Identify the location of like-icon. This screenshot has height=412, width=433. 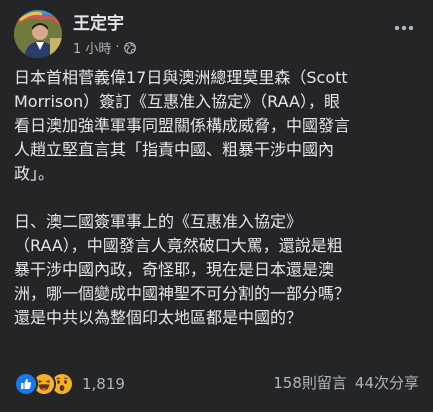
(26, 384).